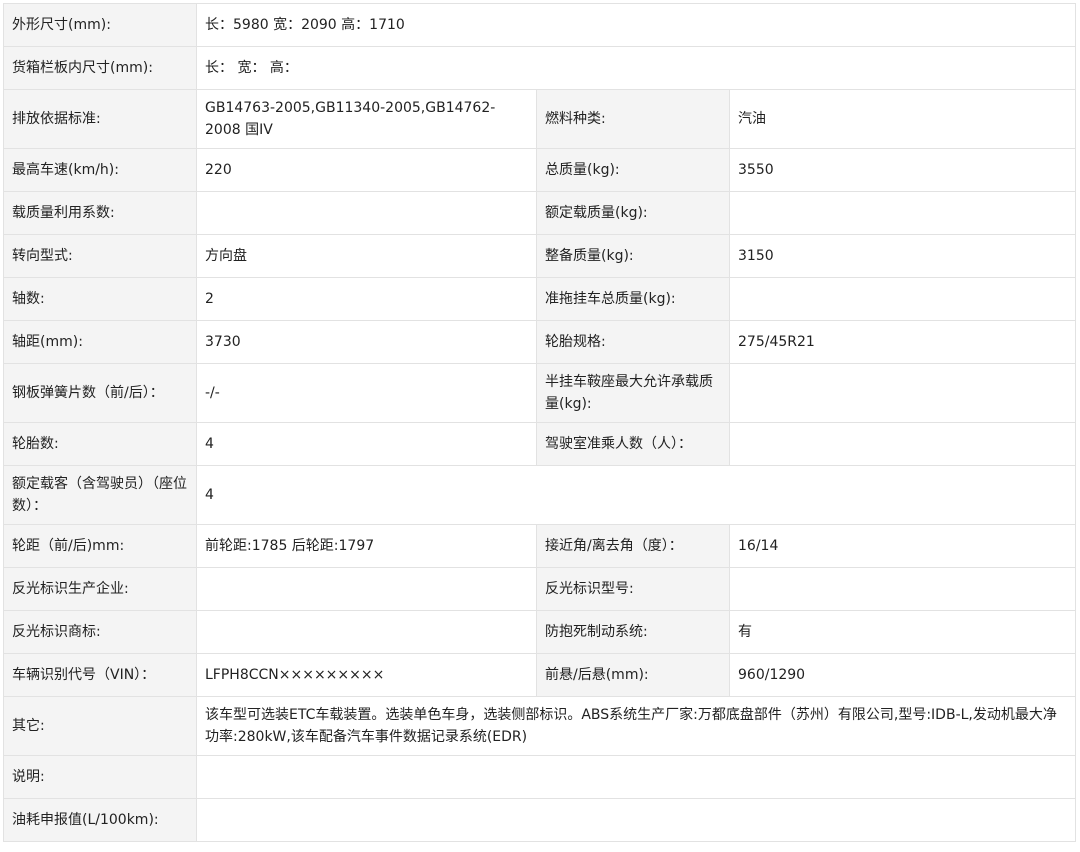 Image resolution: width=1080 pixels, height=852 pixels. Describe the element at coordinates (902, 342) in the screenshot. I see `spec-value: 275/45R21` at that location.